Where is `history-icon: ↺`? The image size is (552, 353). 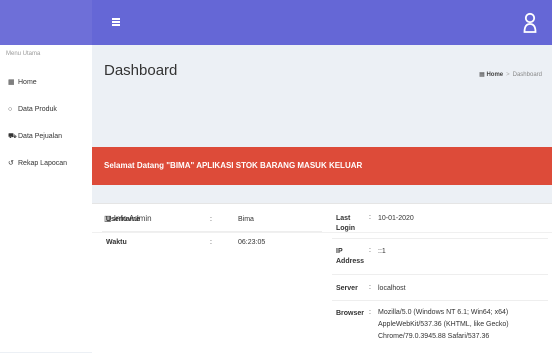
history-icon: ↺ is located at coordinates (11, 163).